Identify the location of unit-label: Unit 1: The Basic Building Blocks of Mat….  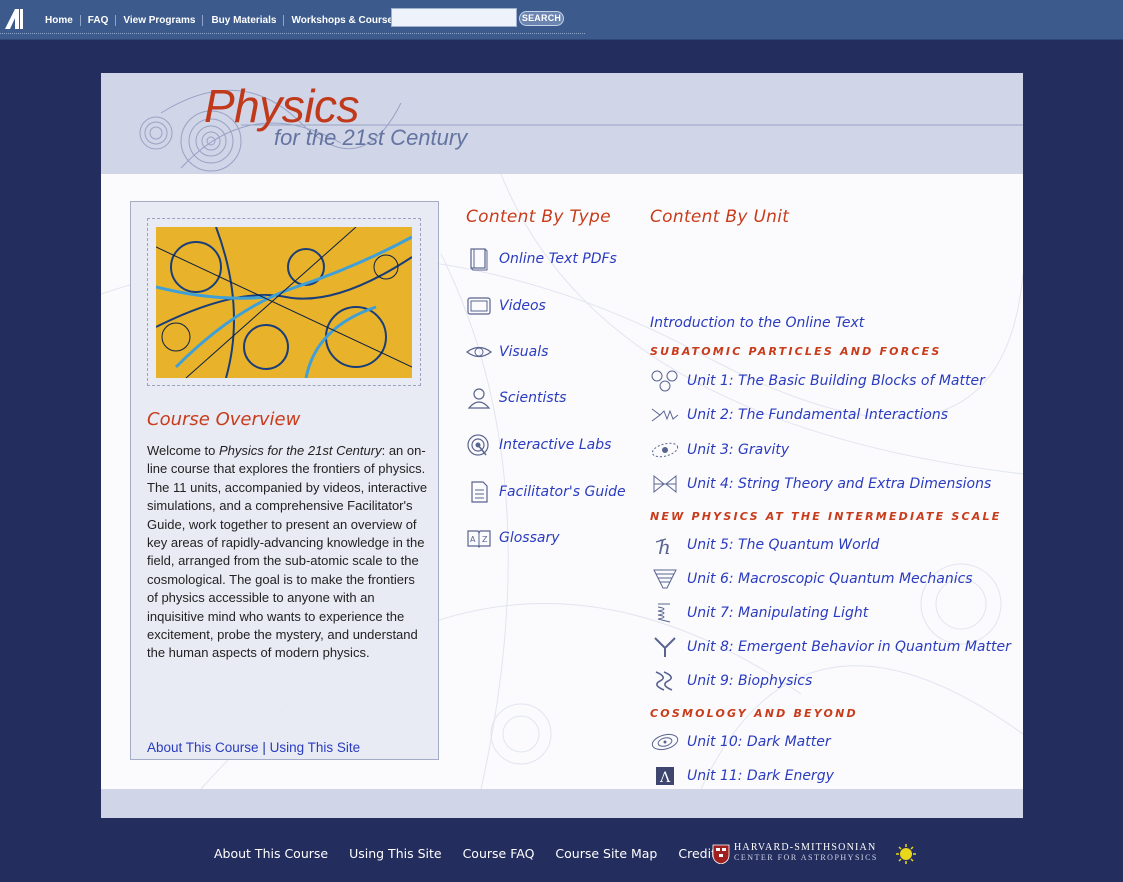
(836, 381).